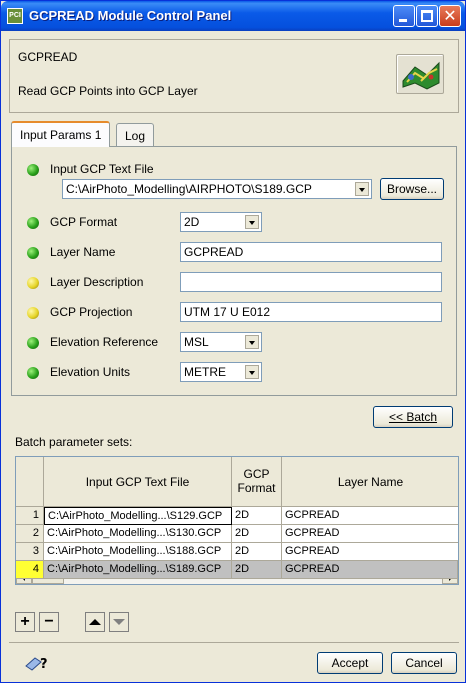  I want to click on column-header-gcp-file: Input GCP Text File, so click(138, 482).